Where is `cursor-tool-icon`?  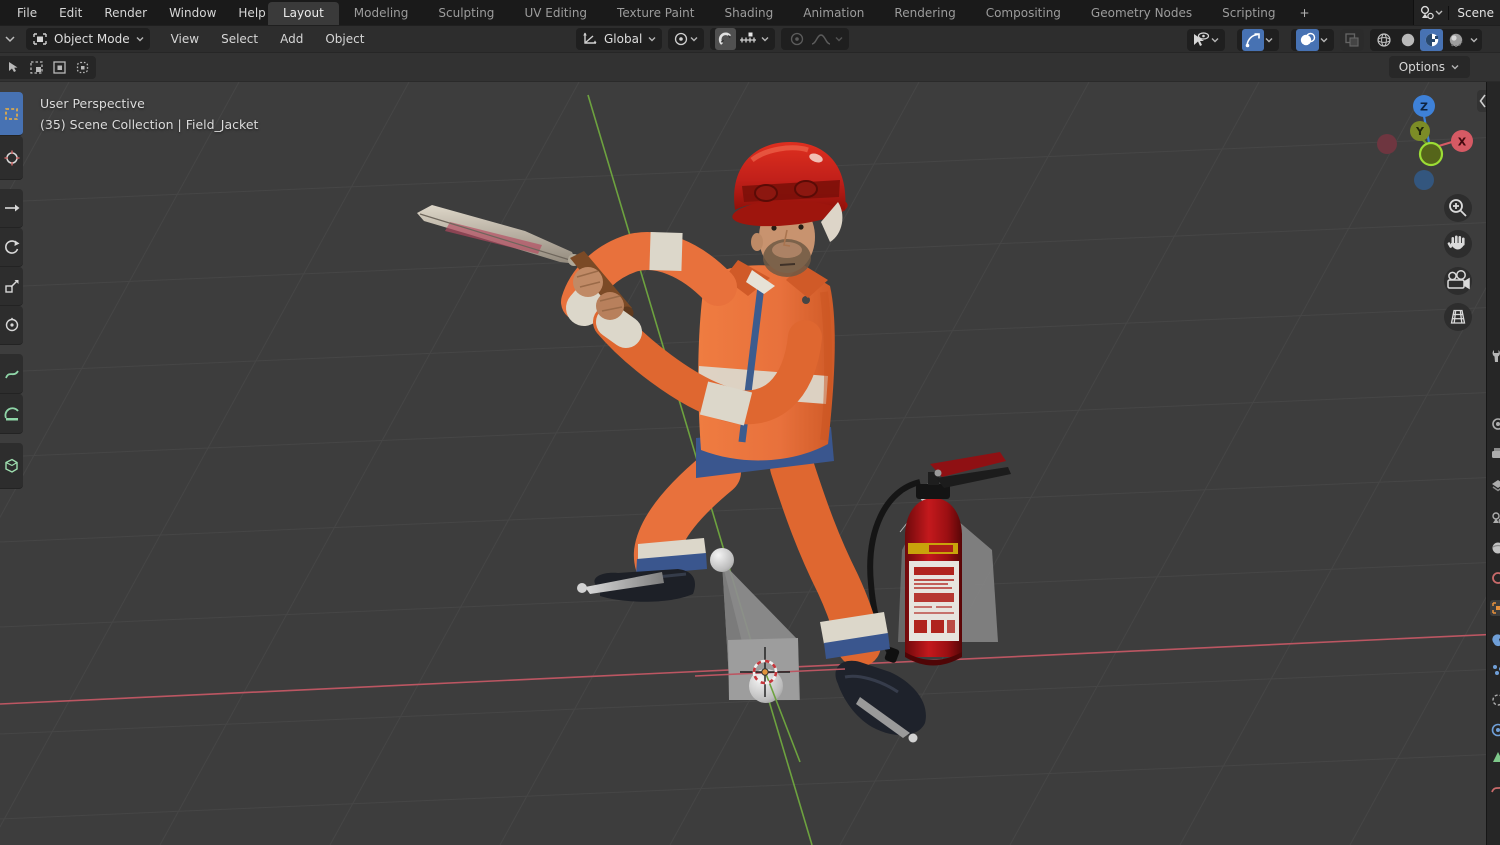
cursor-tool-icon is located at coordinates (11, 157).